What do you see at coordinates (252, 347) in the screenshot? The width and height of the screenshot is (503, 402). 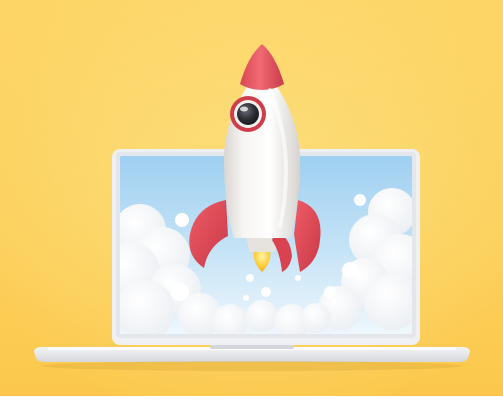 I see `laptop-hinge` at bounding box center [252, 347].